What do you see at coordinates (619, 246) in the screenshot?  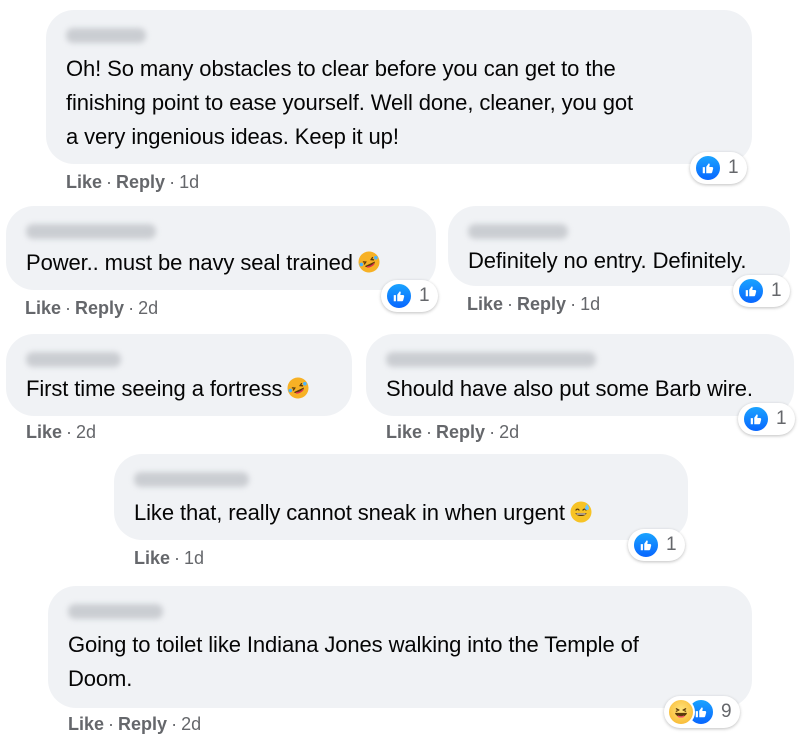 I see `comment-bubble: Definitely no entry. Definitely.` at bounding box center [619, 246].